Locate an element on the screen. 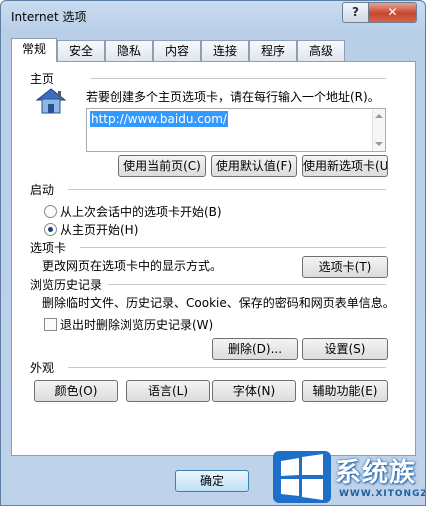 The image size is (426, 506). accessibility-button: 辅助功能(E) is located at coordinates (345, 391).